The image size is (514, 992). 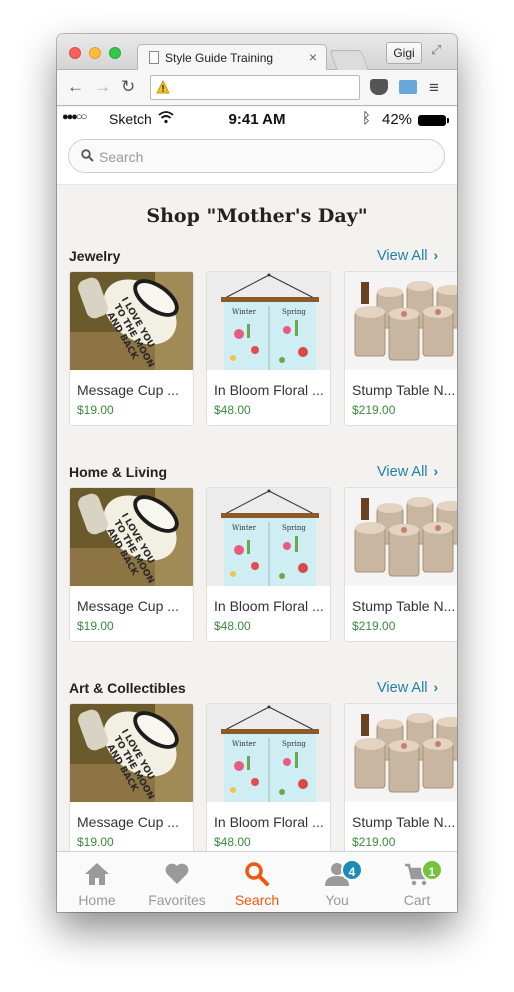 What do you see at coordinates (349, 60) in the screenshot?
I see `new-tab-button` at bounding box center [349, 60].